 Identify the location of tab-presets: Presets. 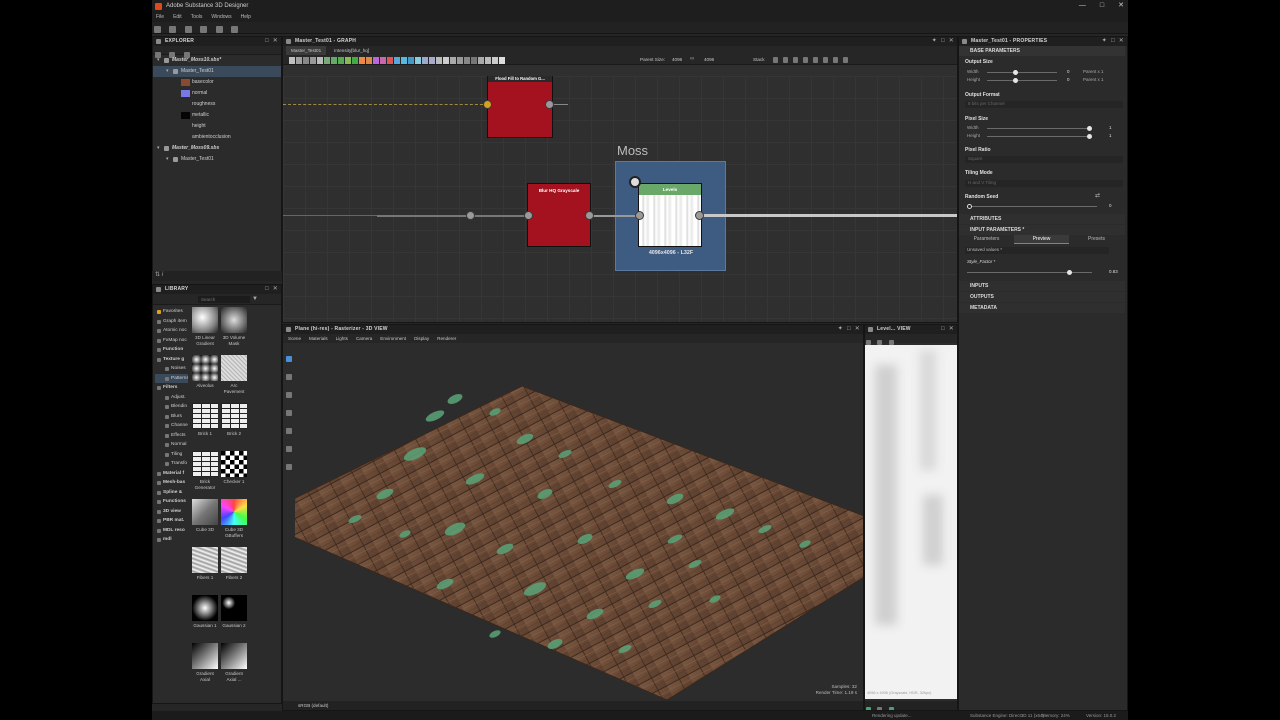
(1096, 239).